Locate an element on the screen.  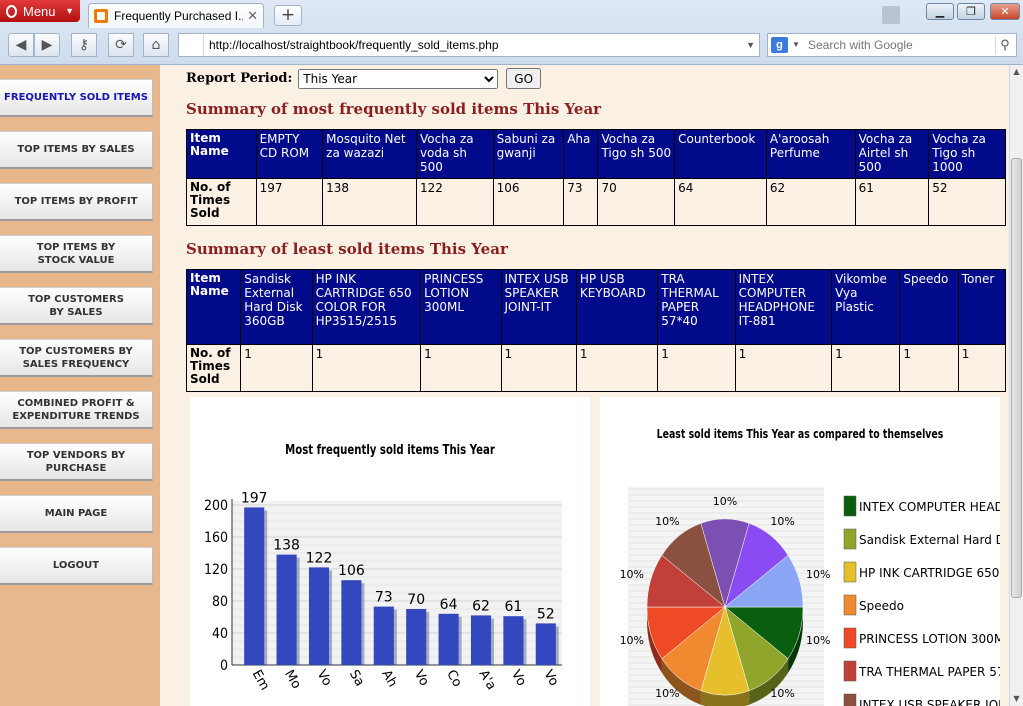
sidebar-item-main-page: MAIN PAGE is located at coordinates (76, 514).